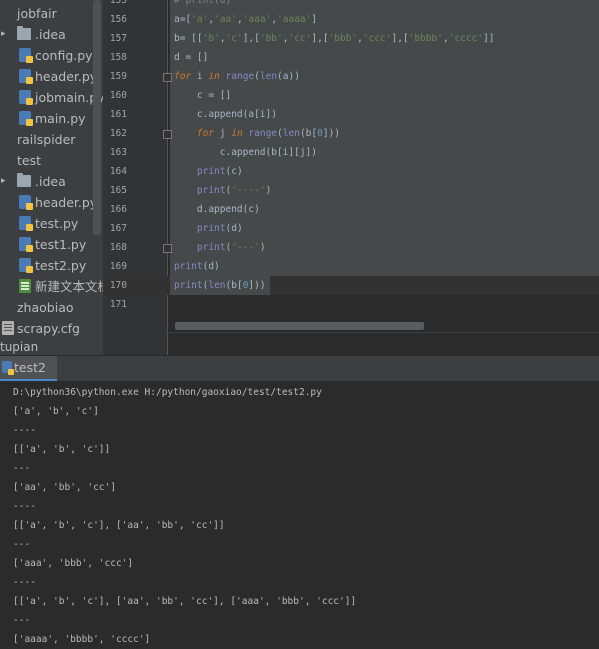  What do you see at coordinates (48, 328) in the screenshot?
I see `tree-item-label: scrapy.cfg` at bounding box center [48, 328].